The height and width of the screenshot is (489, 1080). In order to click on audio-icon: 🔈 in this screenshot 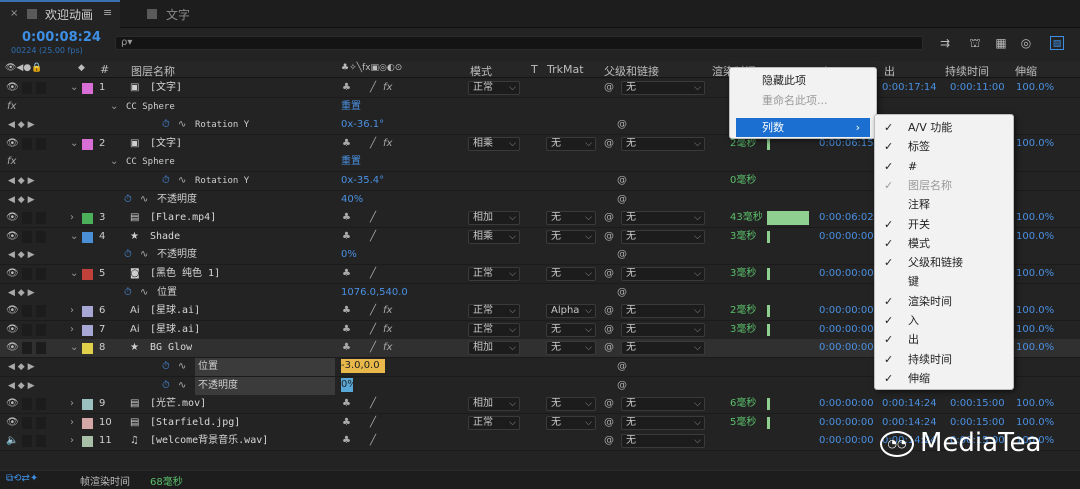, I will do `click(12, 441)`.